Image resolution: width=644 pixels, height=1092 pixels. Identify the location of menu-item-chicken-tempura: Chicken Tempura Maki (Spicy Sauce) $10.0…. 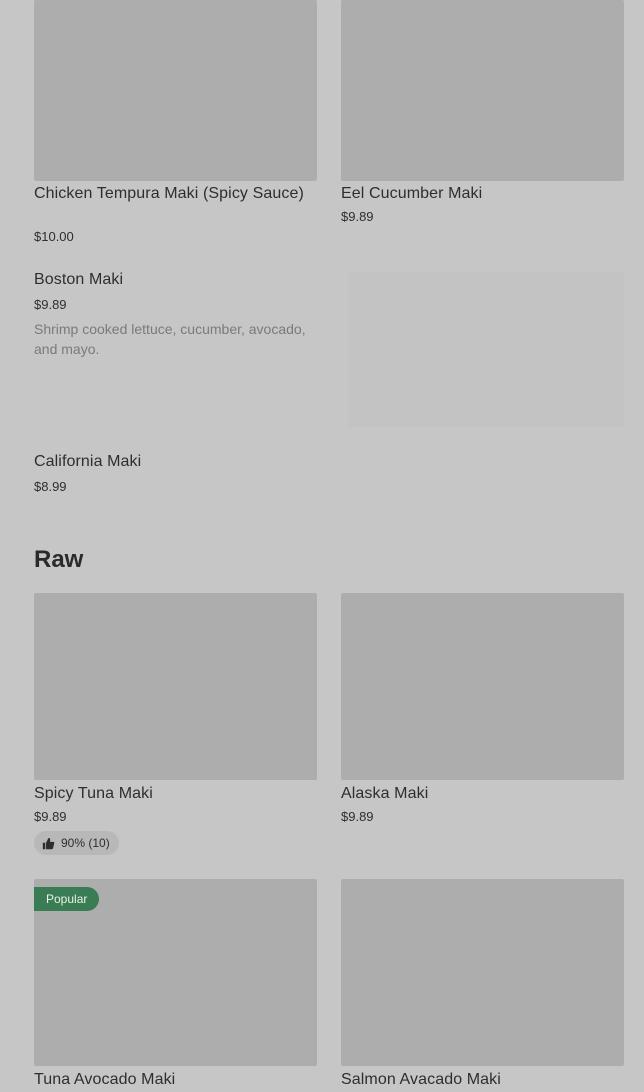
(175, 125).